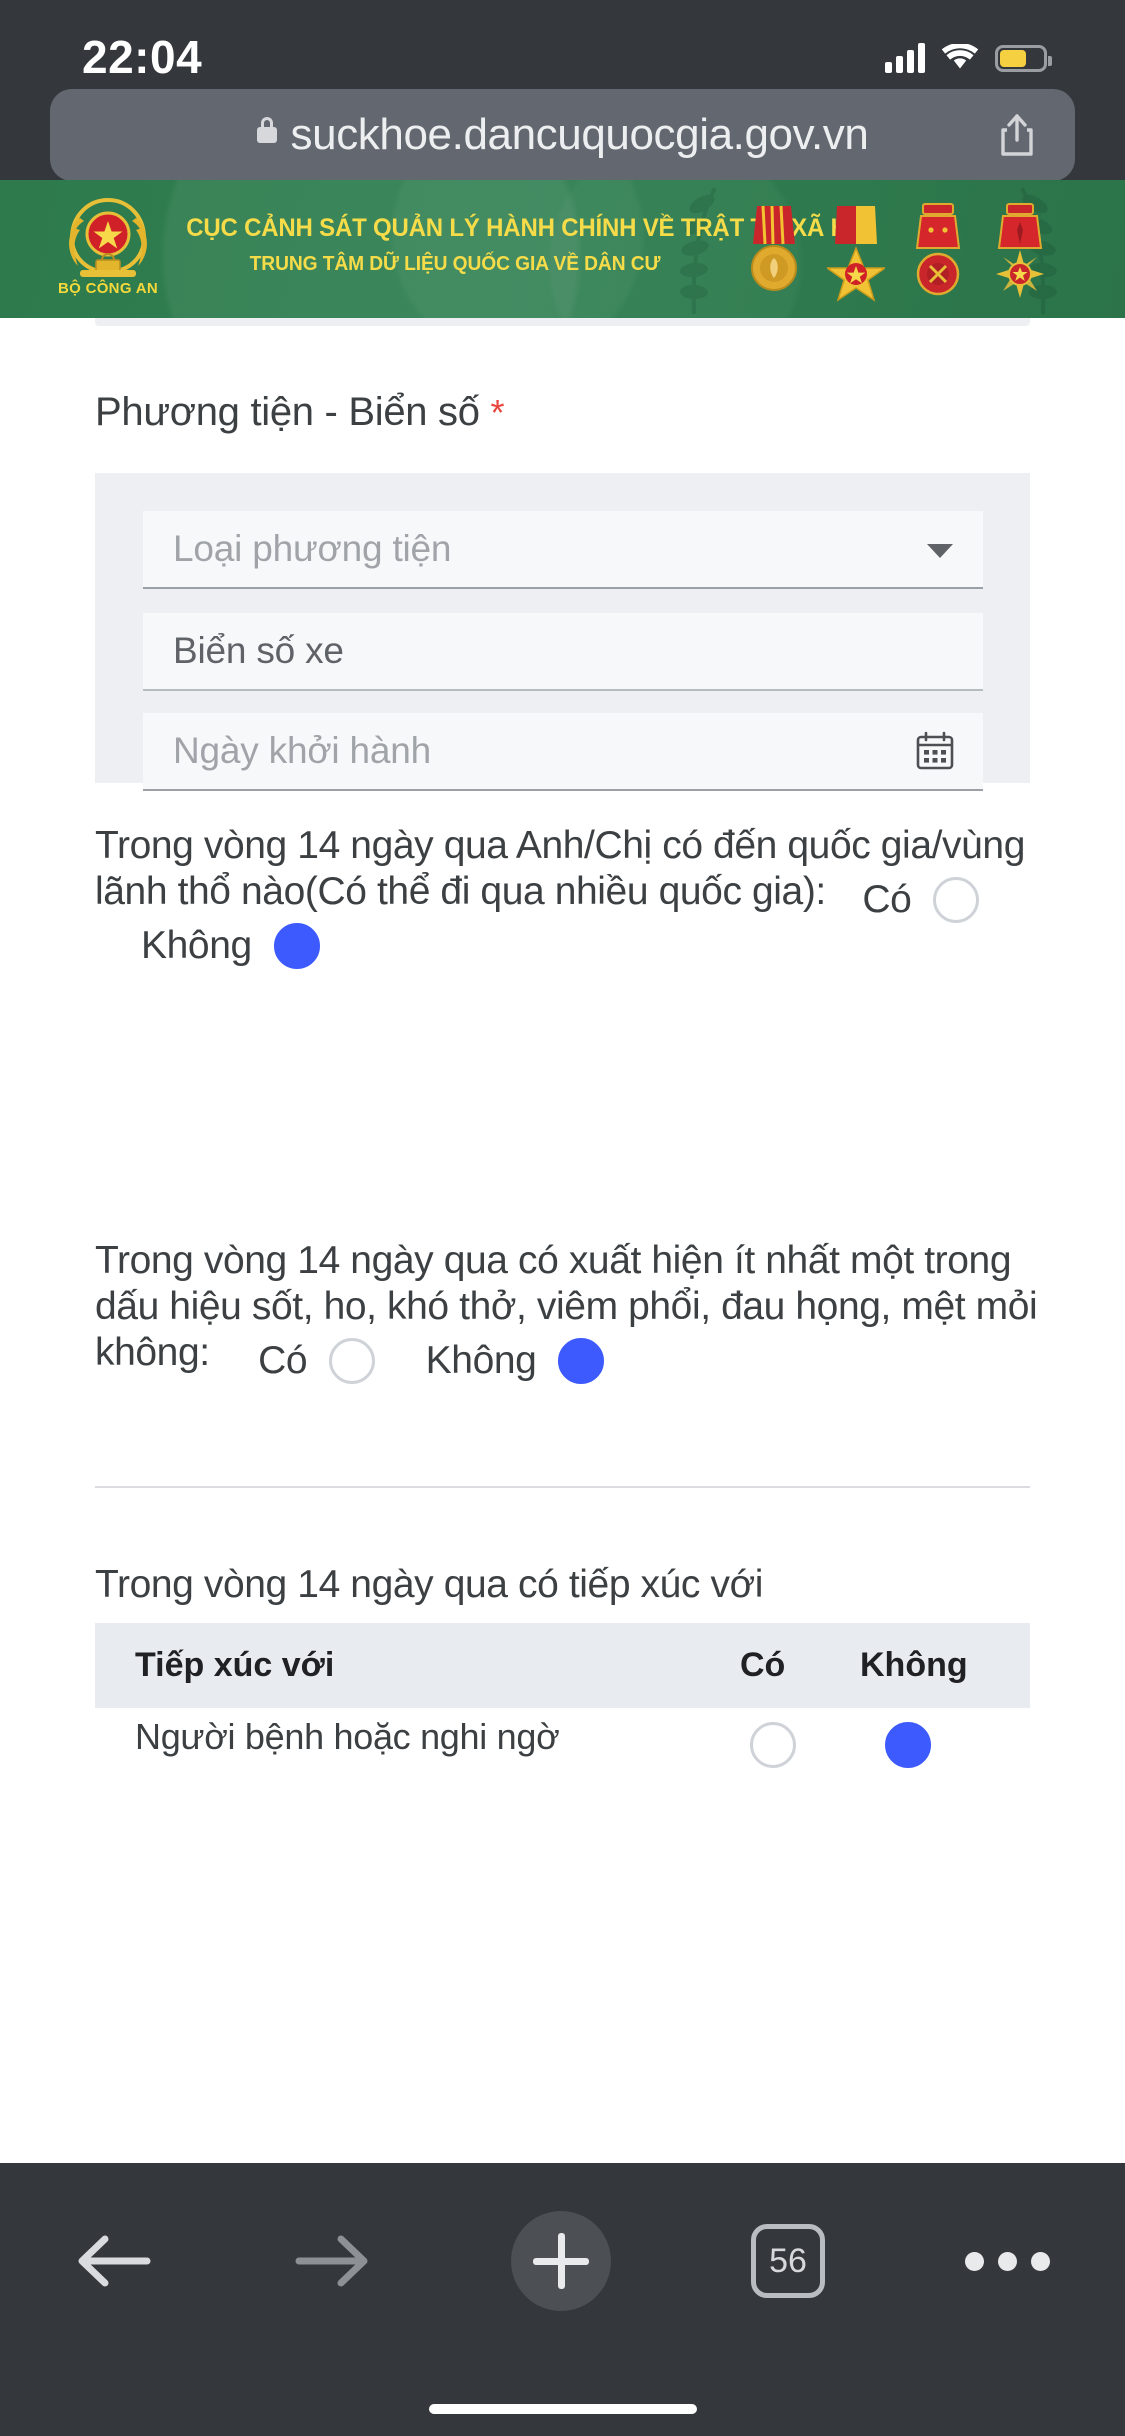  What do you see at coordinates (302, 750) in the screenshot?
I see `departure-date-placeholder: Ngày khởi hành` at bounding box center [302, 750].